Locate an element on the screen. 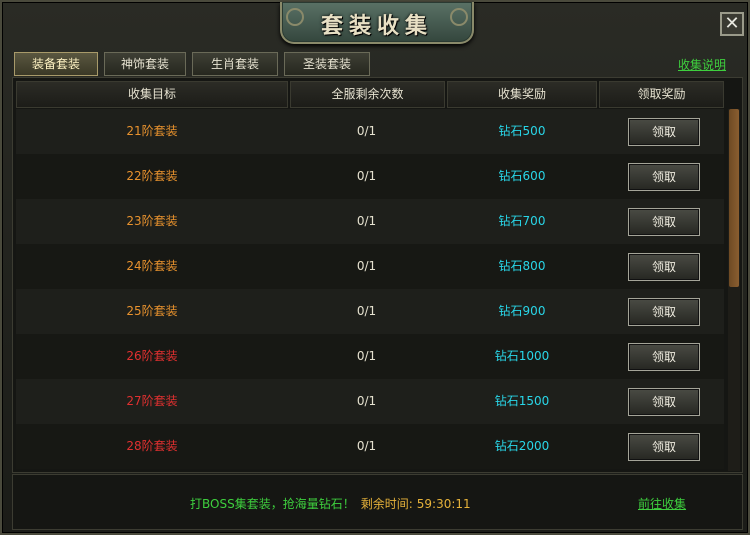  collection-help-link: 收集说明 is located at coordinates (702, 64).